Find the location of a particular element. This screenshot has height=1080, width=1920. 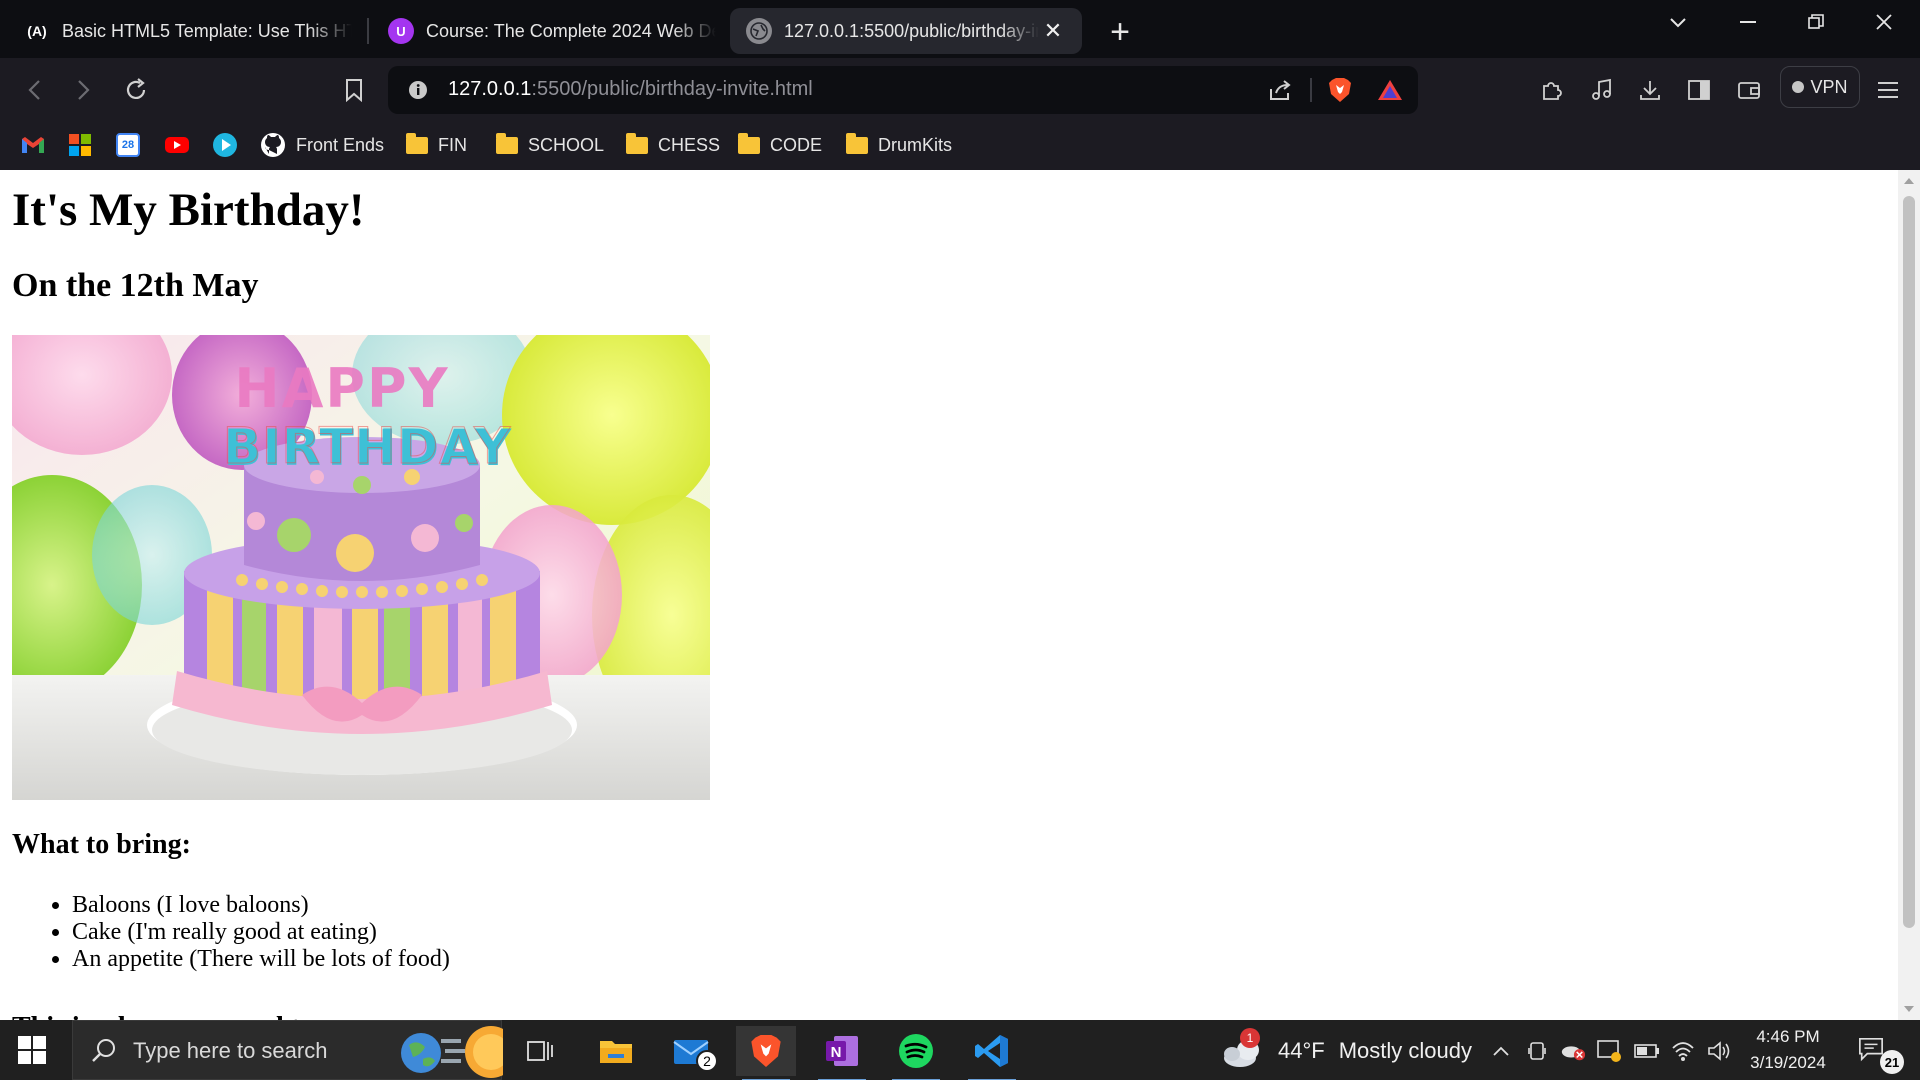

bookmark-play is located at coordinates (225, 145).